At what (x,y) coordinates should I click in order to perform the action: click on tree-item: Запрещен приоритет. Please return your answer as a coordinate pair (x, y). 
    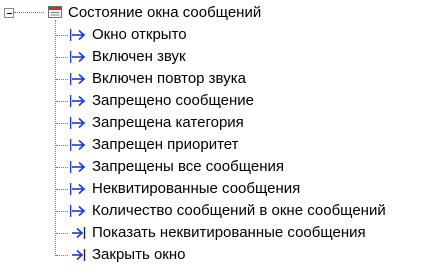
    Looking at the image, I should click on (216, 145).